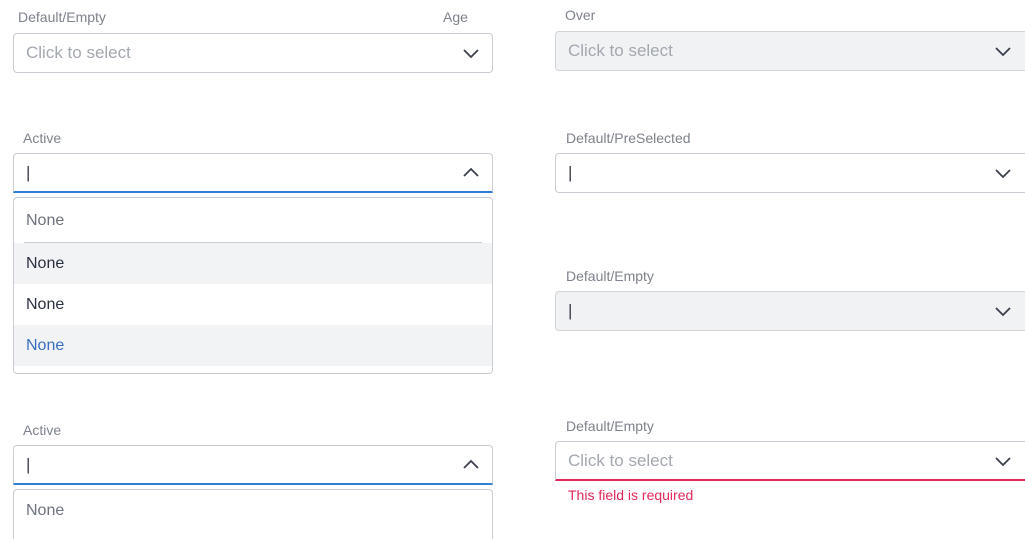 The image size is (1025, 539). Describe the element at coordinates (28, 464) in the screenshot. I see `active-select-2-value: |` at that location.